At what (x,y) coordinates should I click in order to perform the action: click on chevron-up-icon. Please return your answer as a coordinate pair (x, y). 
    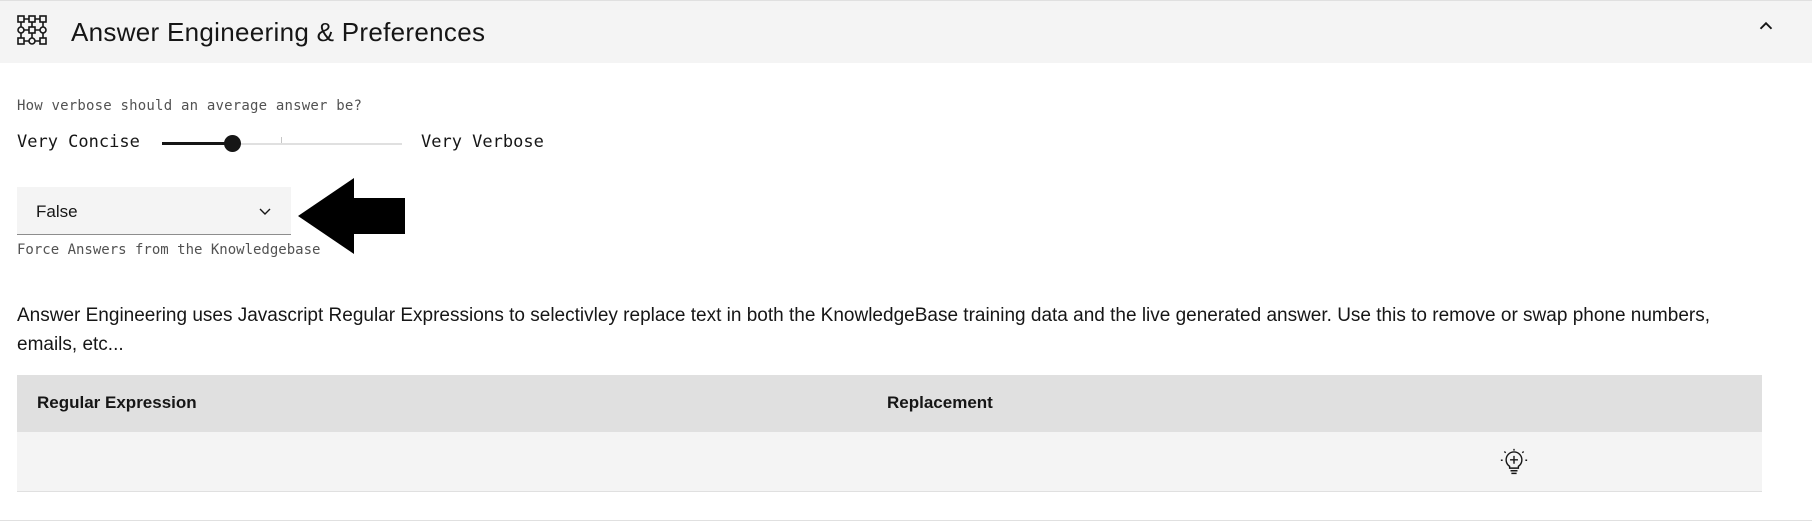
    Looking at the image, I should click on (1766, 26).